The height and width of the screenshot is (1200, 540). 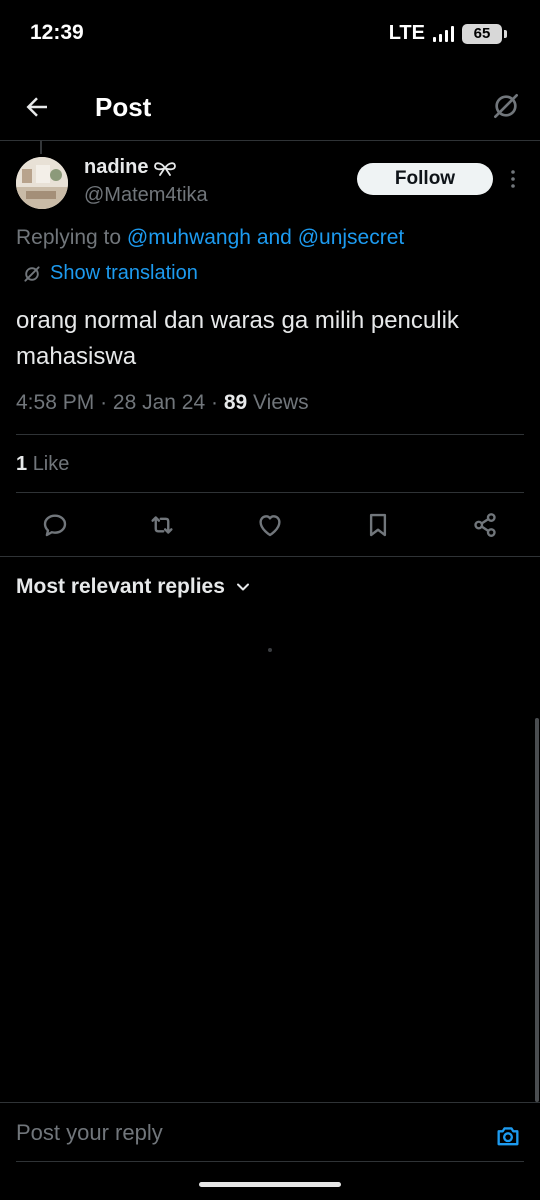 What do you see at coordinates (235, 402) in the screenshot?
I see `views-count: 89` at bounding box center [235, 402].